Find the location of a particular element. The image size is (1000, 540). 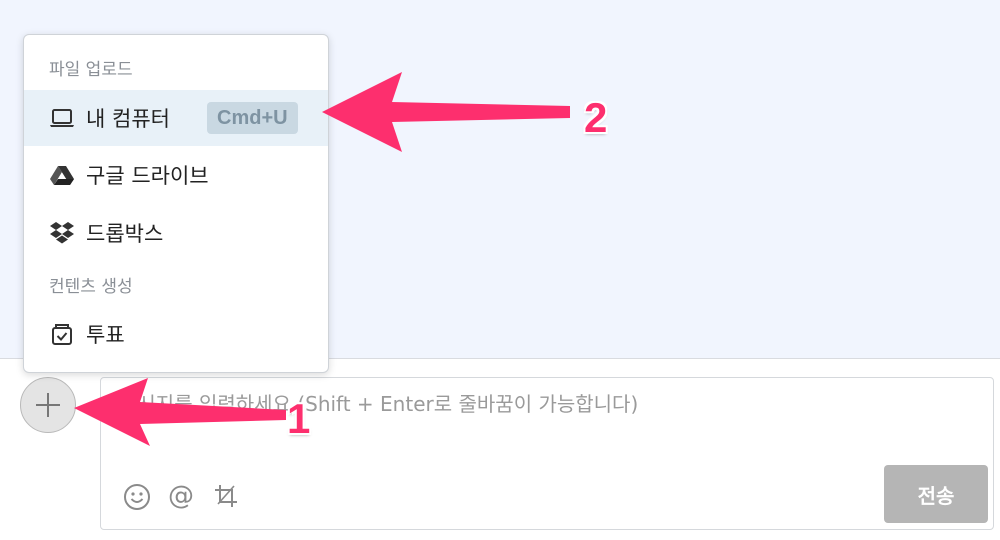

menu-item-label: 내 컴퓨터 is located at coordinates (128, 119).